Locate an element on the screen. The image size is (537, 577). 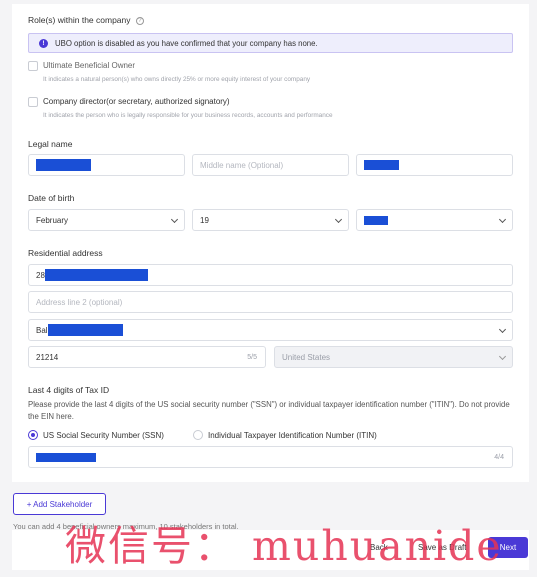
dob-label: Date of birth is located at coordinates (51, 198).